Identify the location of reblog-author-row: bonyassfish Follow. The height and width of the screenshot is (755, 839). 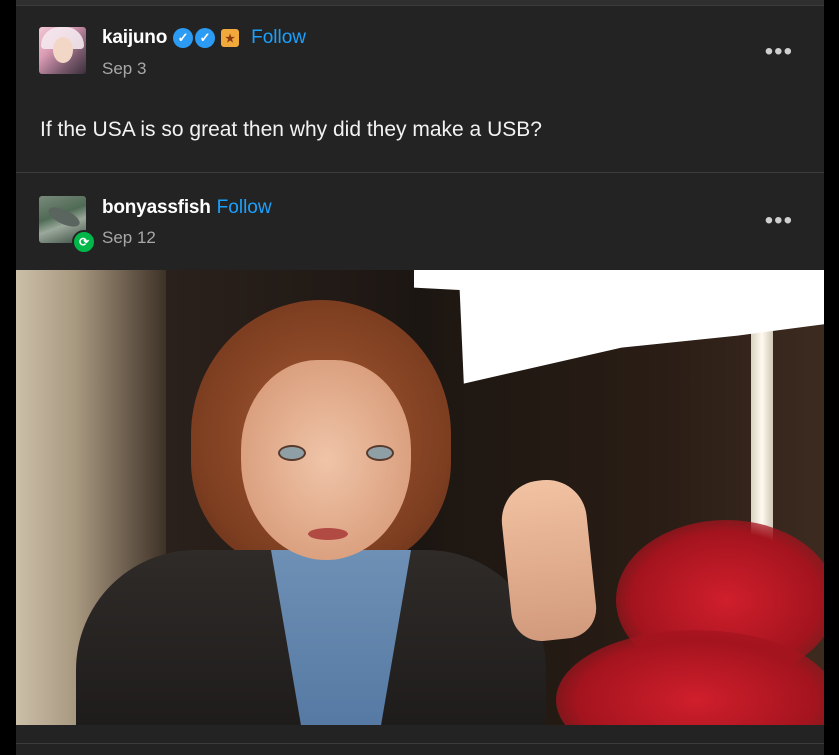
(187, 208).